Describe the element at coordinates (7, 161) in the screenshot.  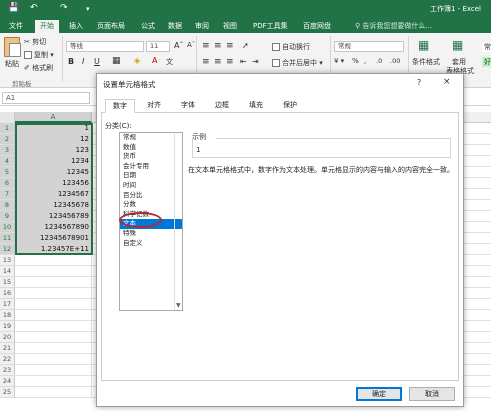
I see `row-header: 4` at that location.